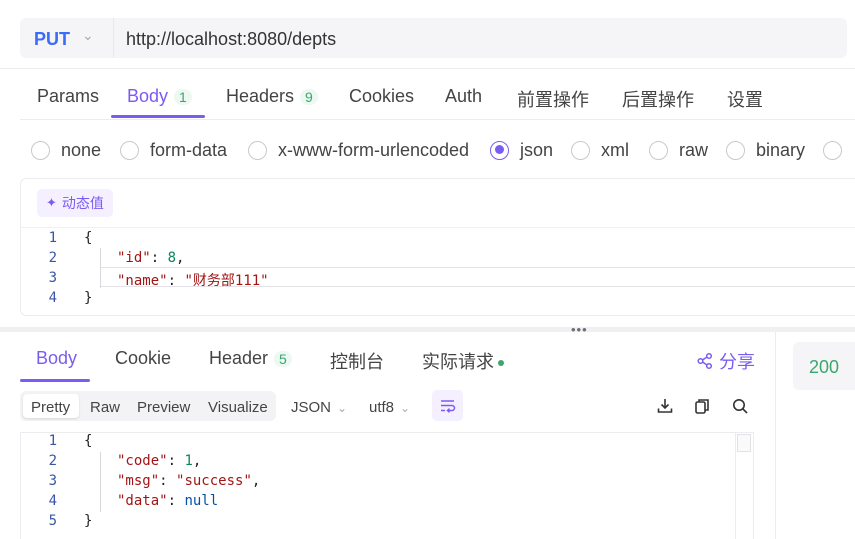 This screenshot has height=539, width=855. What do you see at coordinates (231, 39) in the screenshot?
I see `url-input: http://localhost:8080/depts` at bounding box center [231, 39].